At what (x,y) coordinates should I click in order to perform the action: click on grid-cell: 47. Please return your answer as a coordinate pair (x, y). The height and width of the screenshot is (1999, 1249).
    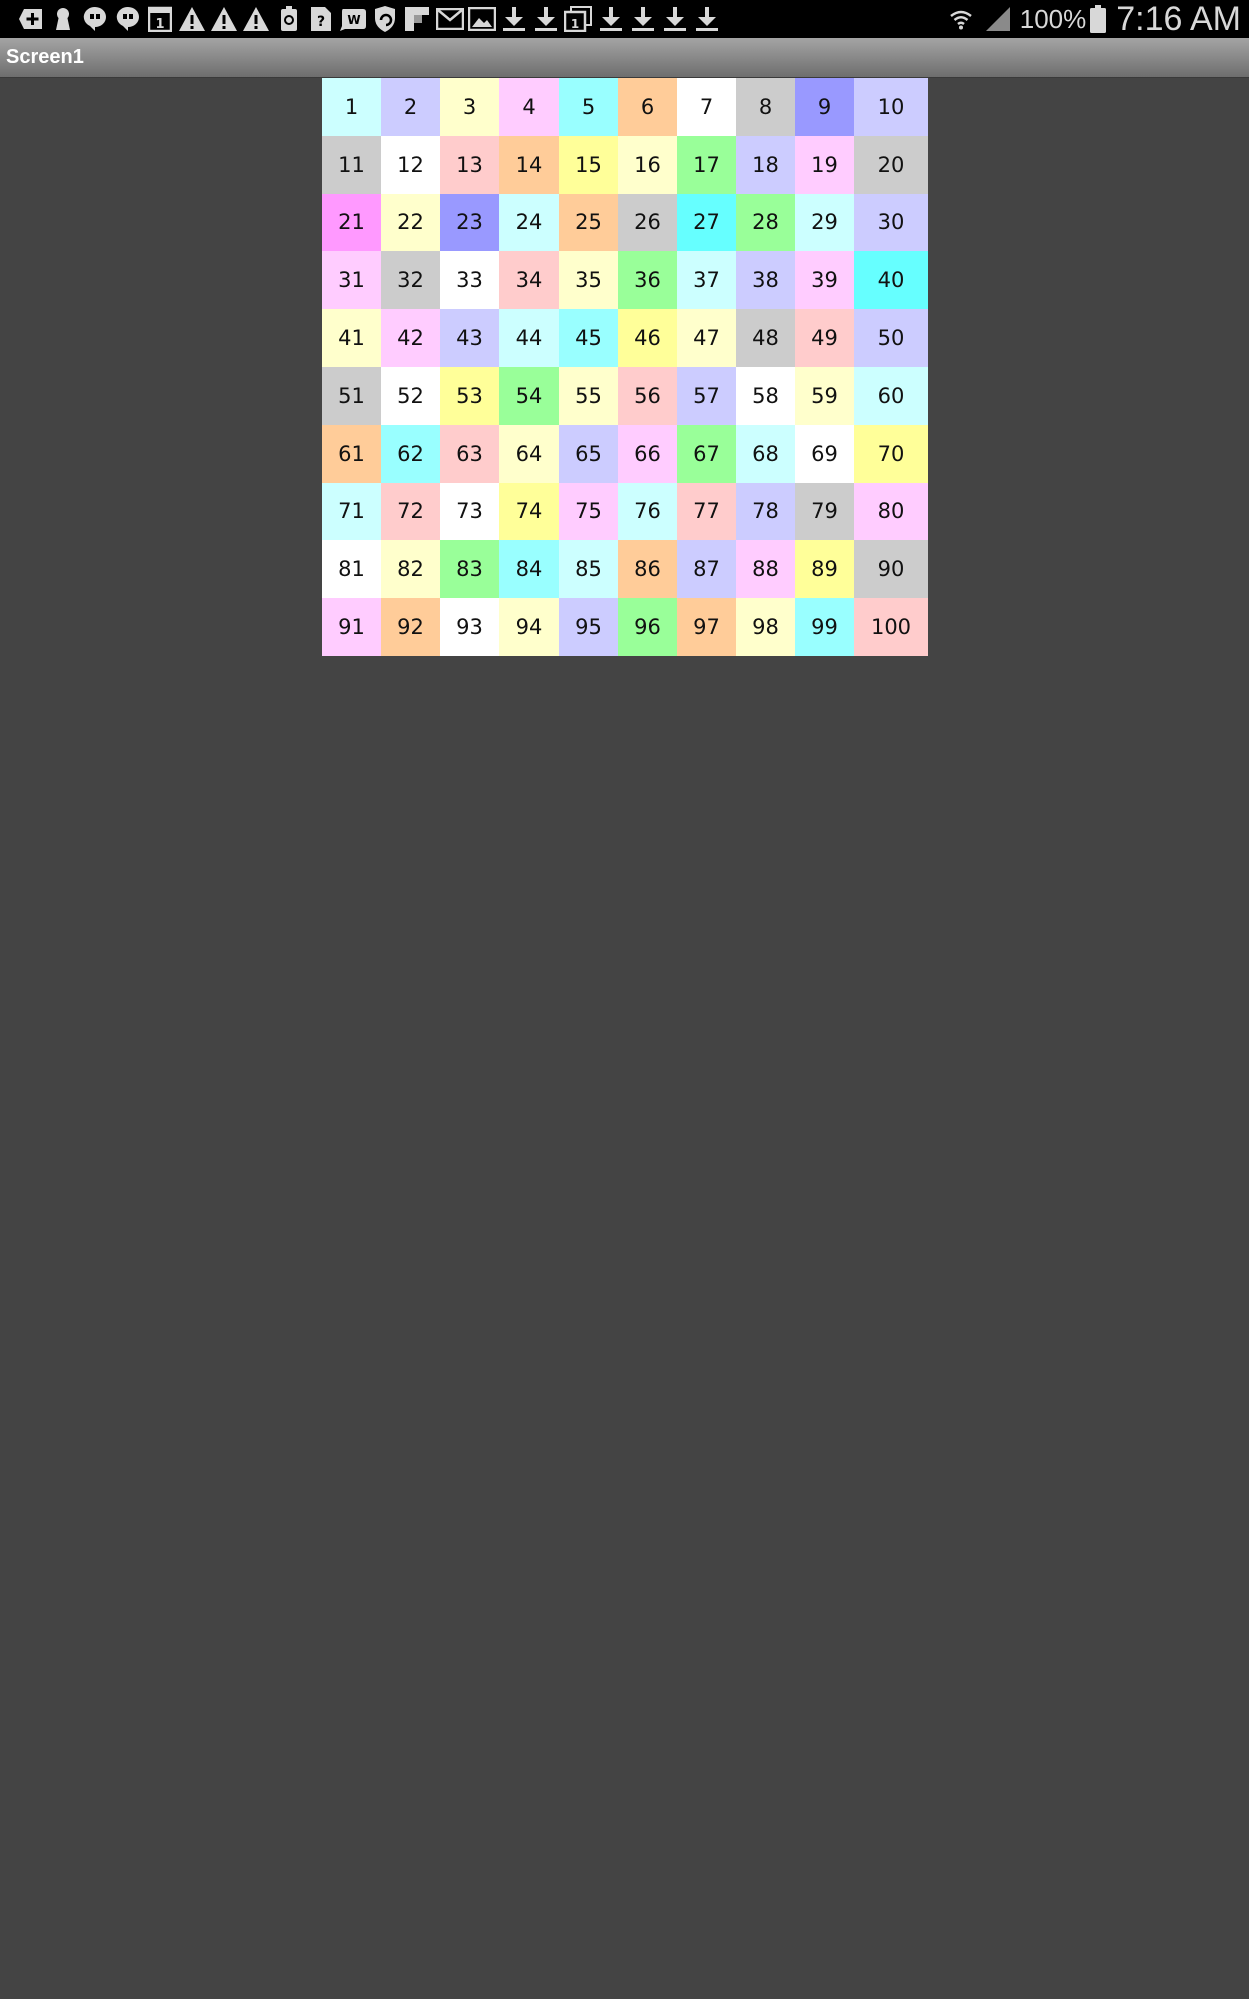
    Looking at the image, I should click on (706, 338).